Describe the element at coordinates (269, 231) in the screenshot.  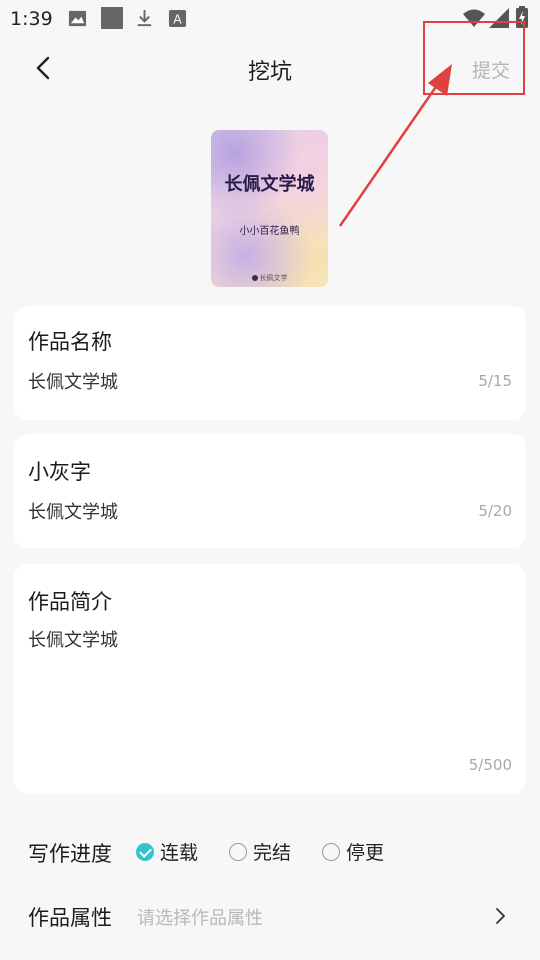
I see `cover-author: 小小百花鱼鸭` at that location.